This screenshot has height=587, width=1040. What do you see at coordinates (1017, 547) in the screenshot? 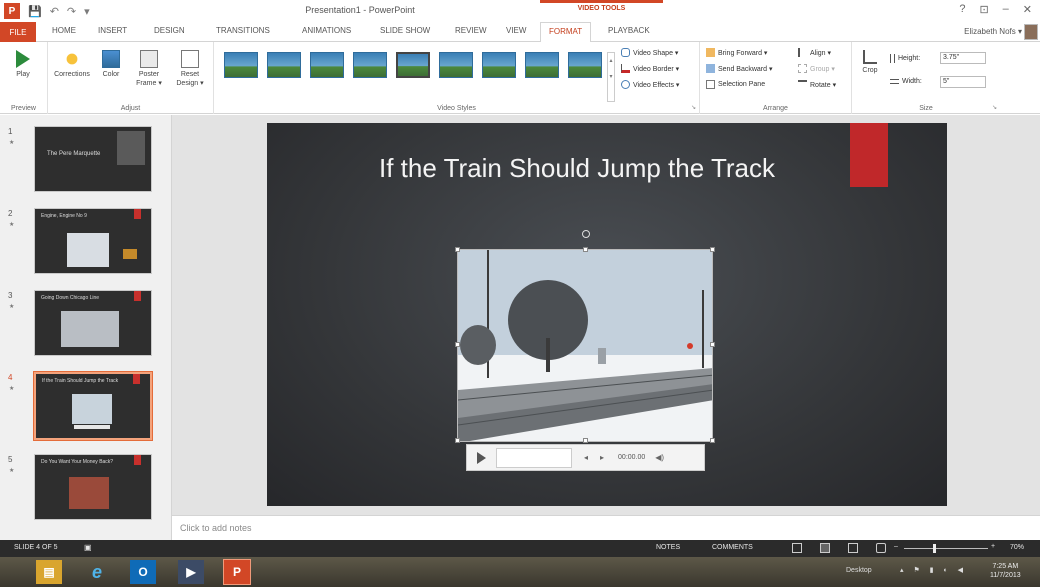
I see `zoom-level: 70%` at bounding box center [1017, 547].